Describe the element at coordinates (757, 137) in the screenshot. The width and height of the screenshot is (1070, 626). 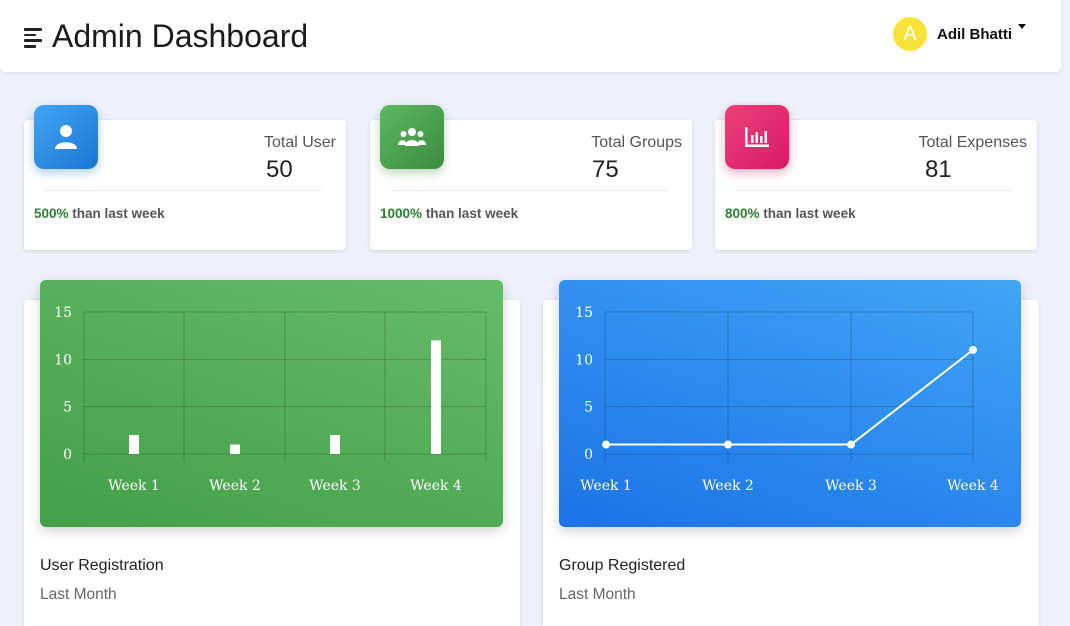
I see `chart-bar-icon` at that location.